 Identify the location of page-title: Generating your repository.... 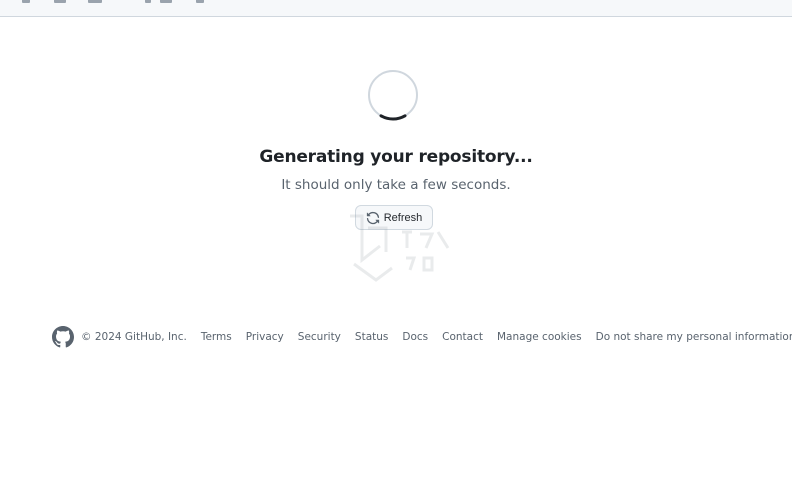
(396, 157).